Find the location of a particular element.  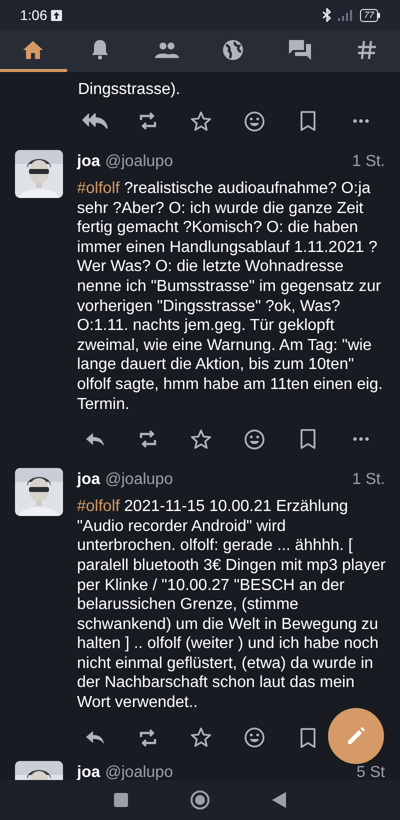

post-text: Dingsstrasse). is located at coordinates (129, 89).